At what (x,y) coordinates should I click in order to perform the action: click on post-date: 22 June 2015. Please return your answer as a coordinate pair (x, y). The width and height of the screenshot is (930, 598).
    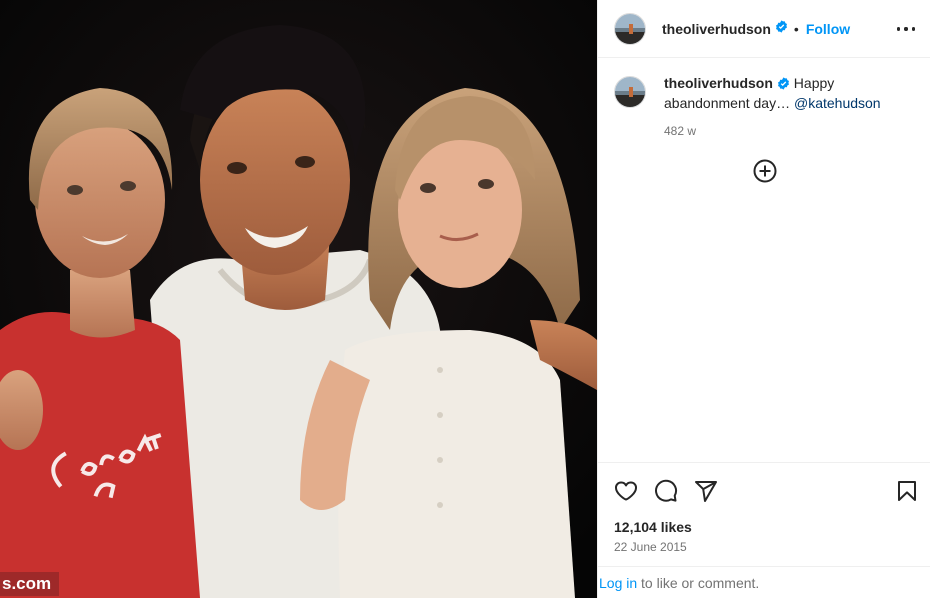
    Looking at the image, I should click on (650, 547).